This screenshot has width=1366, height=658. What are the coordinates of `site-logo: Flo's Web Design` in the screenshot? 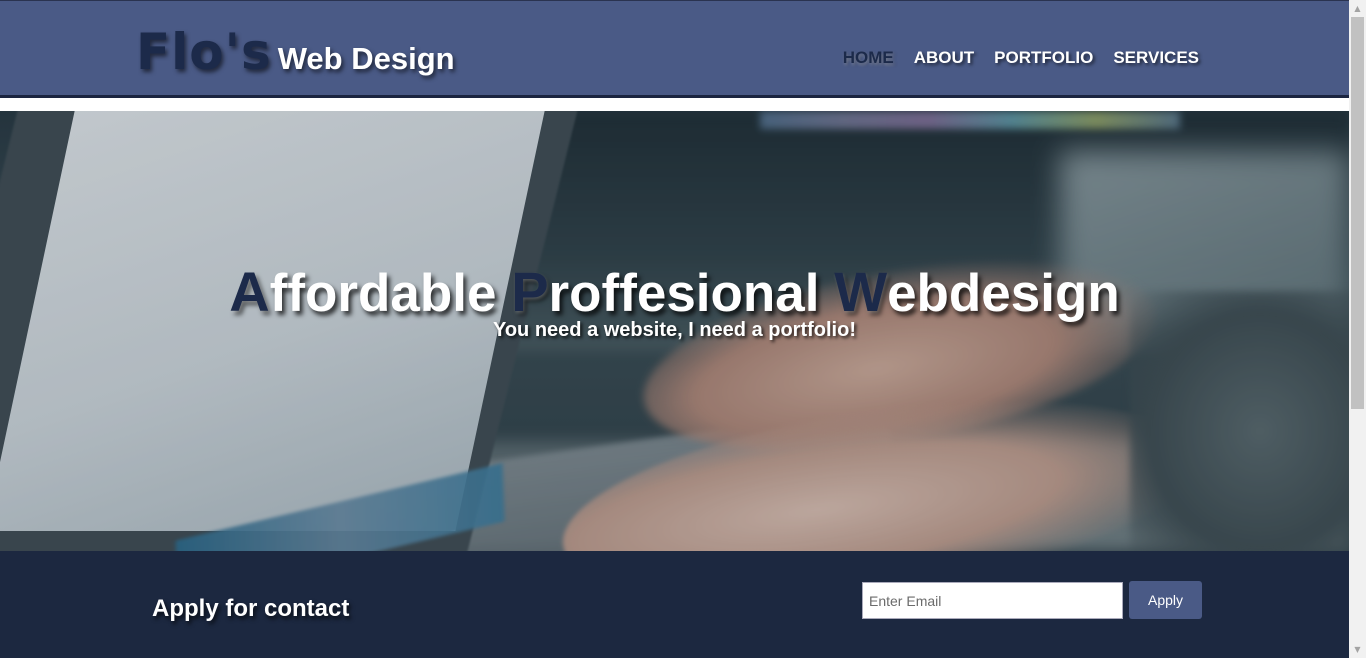 It's located at (295, 52).